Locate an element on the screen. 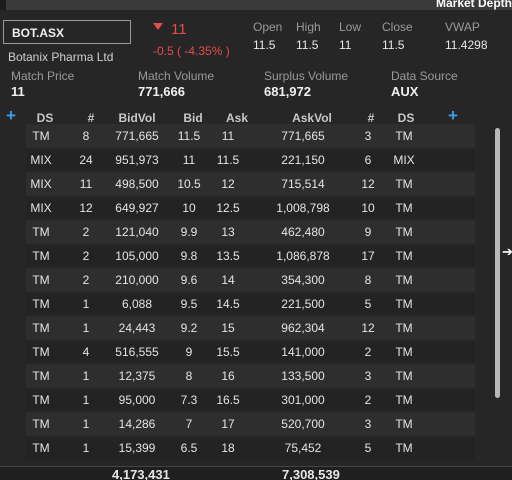 The height and width of the screenshot is (480, 512). totals-footer is located at coordinates (256, 473).